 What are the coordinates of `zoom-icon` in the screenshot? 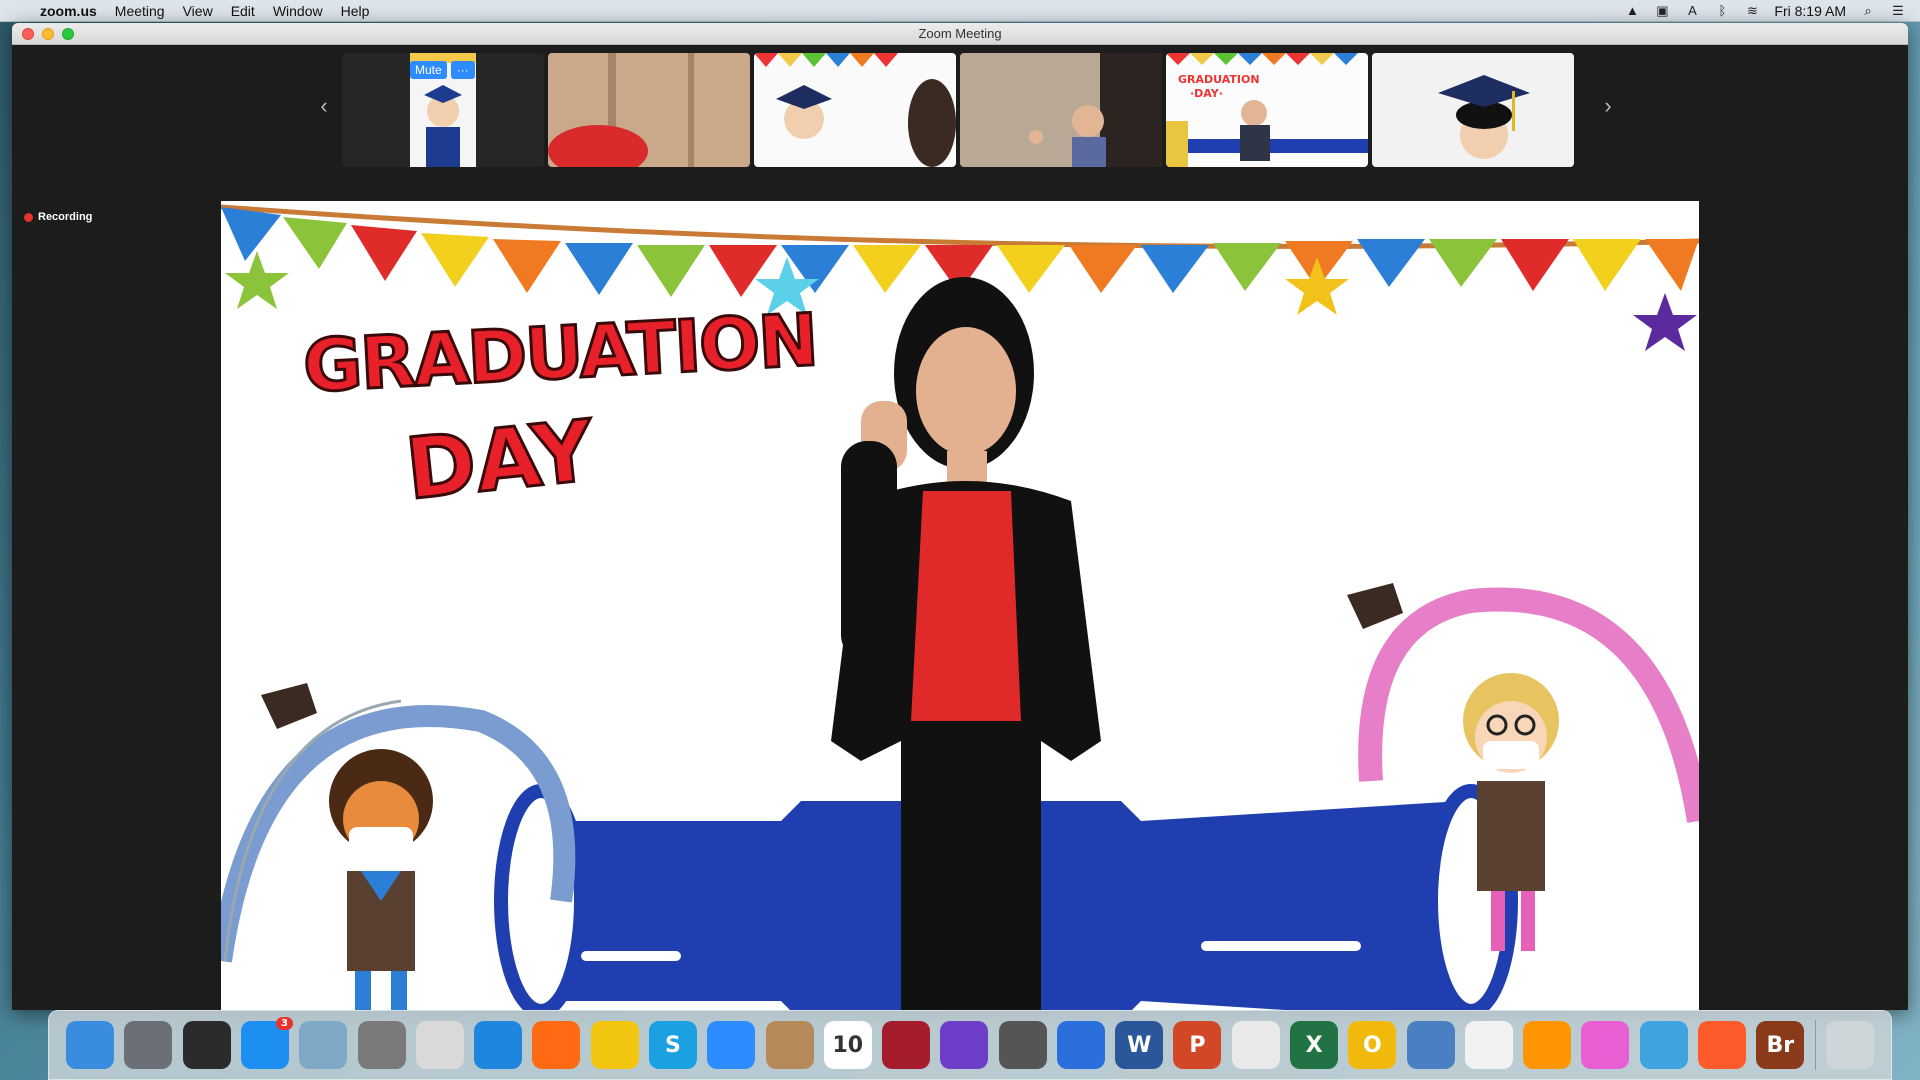 It's located at (731, 1045).